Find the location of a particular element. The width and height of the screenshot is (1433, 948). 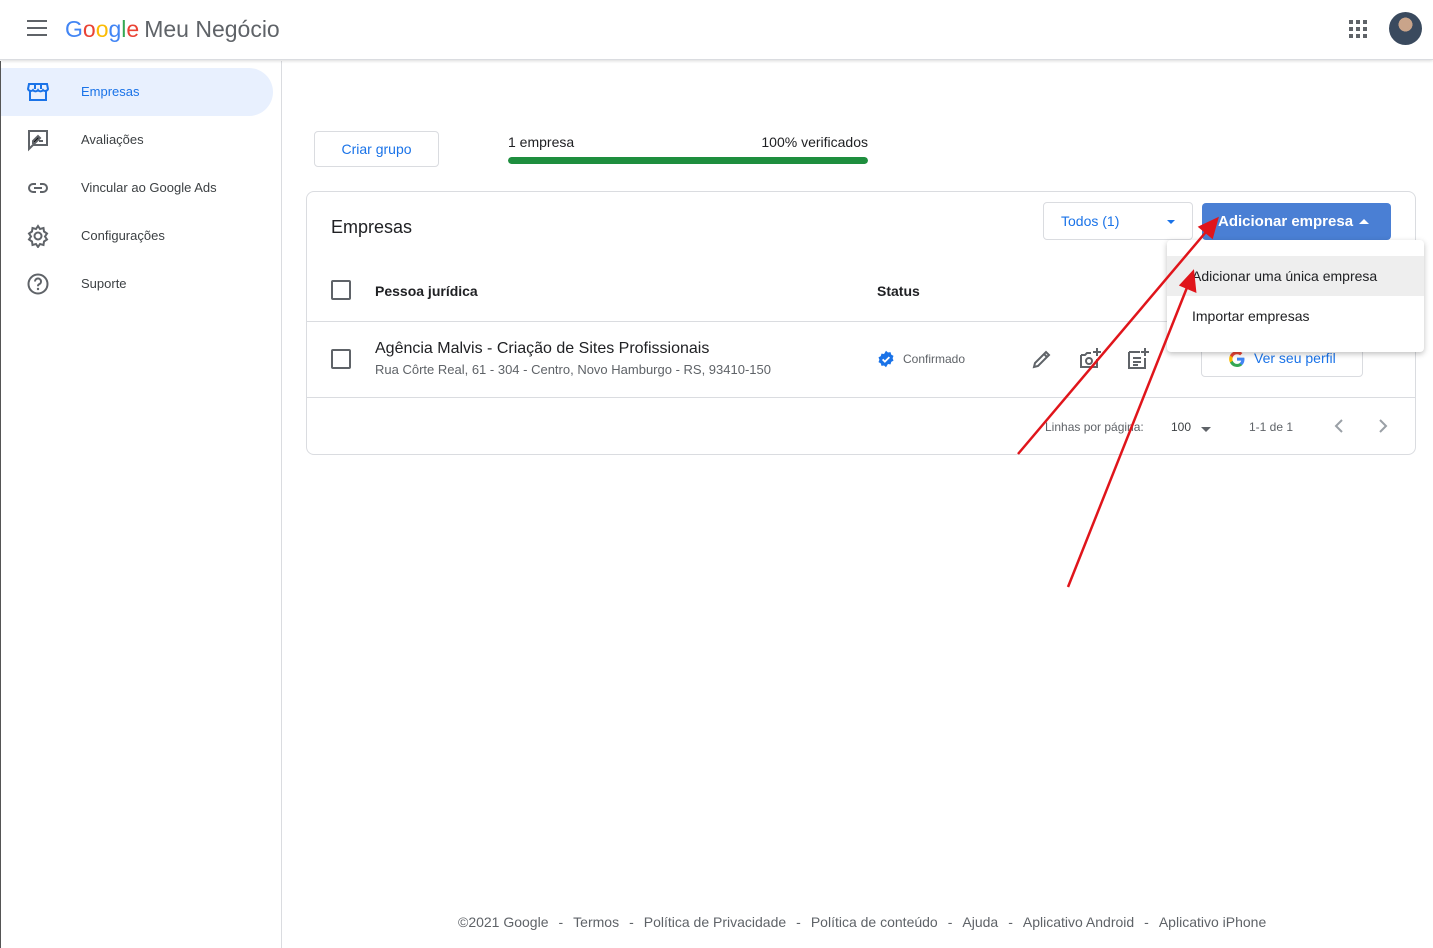

sidebar-item-label: Suporte is located at coordinates (104, 283).